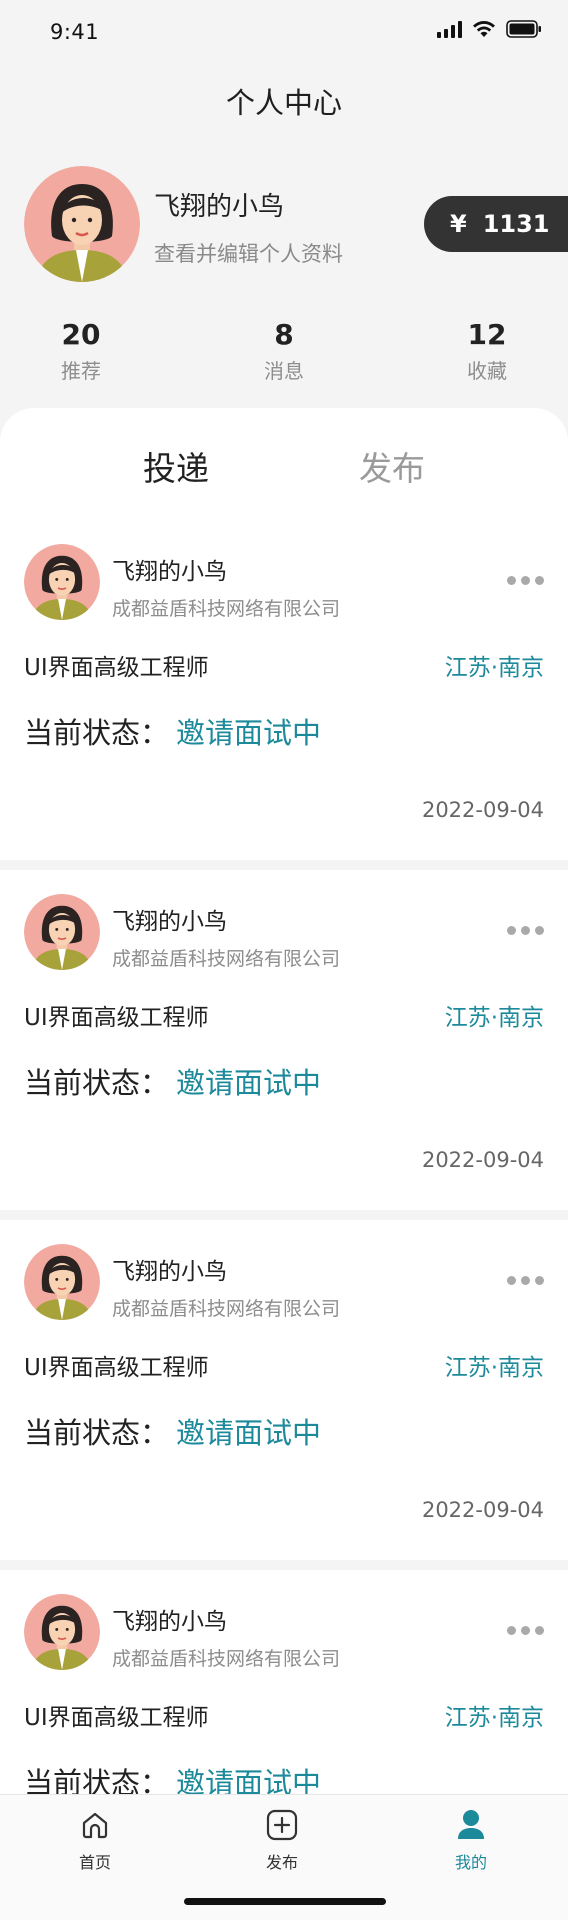 Image resolution: width=568 pixels, height=1920 pixels. I want to click on stat-value: 20, so click(81, 334).